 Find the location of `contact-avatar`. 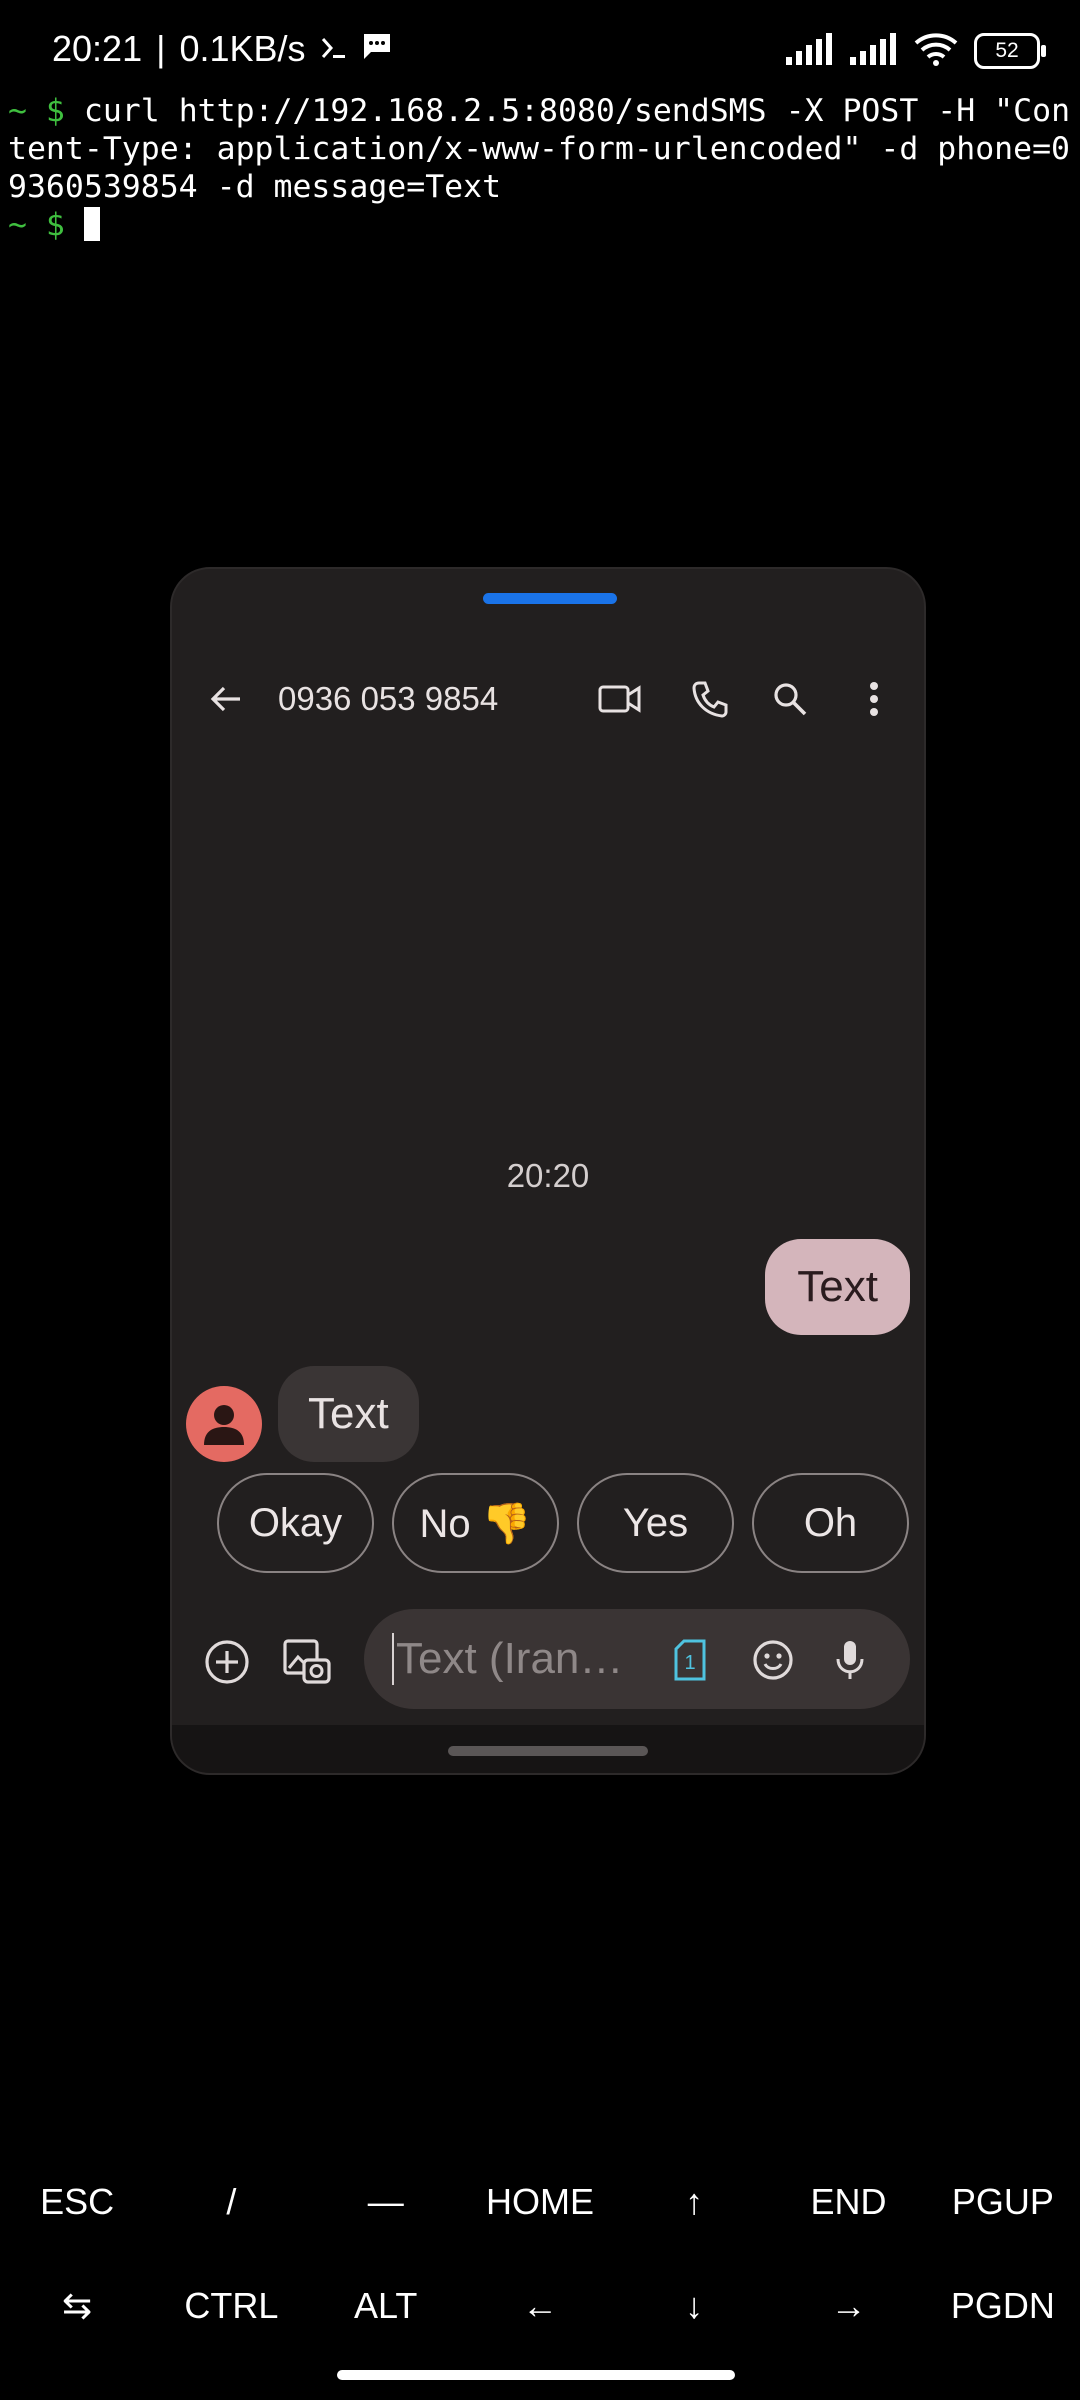

contact-avatar is located at coordinates (224, 1424).